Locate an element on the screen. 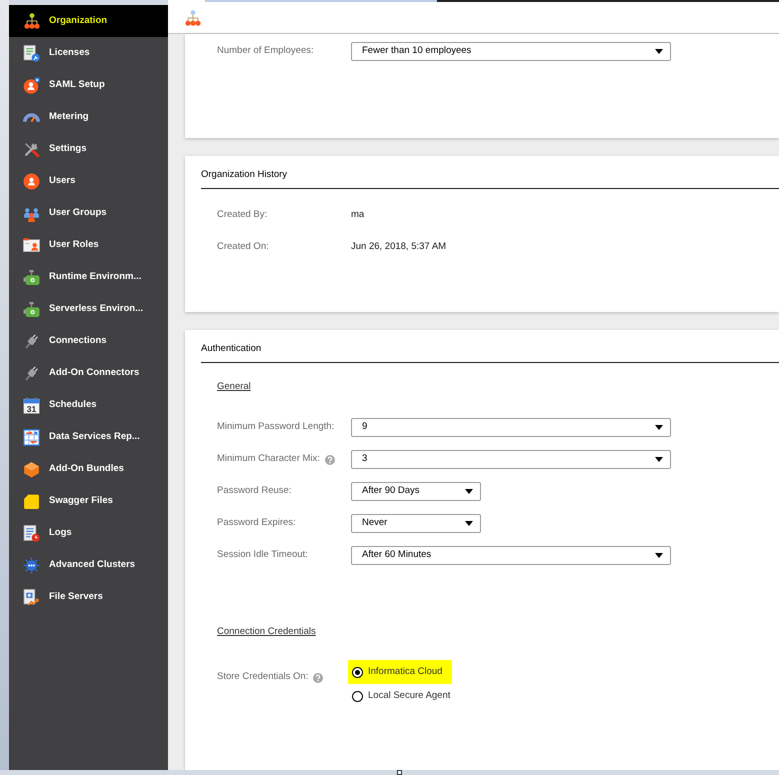 This screenshot has width=779, height=775. user-lock-icon is located at coordinates (31, 85).